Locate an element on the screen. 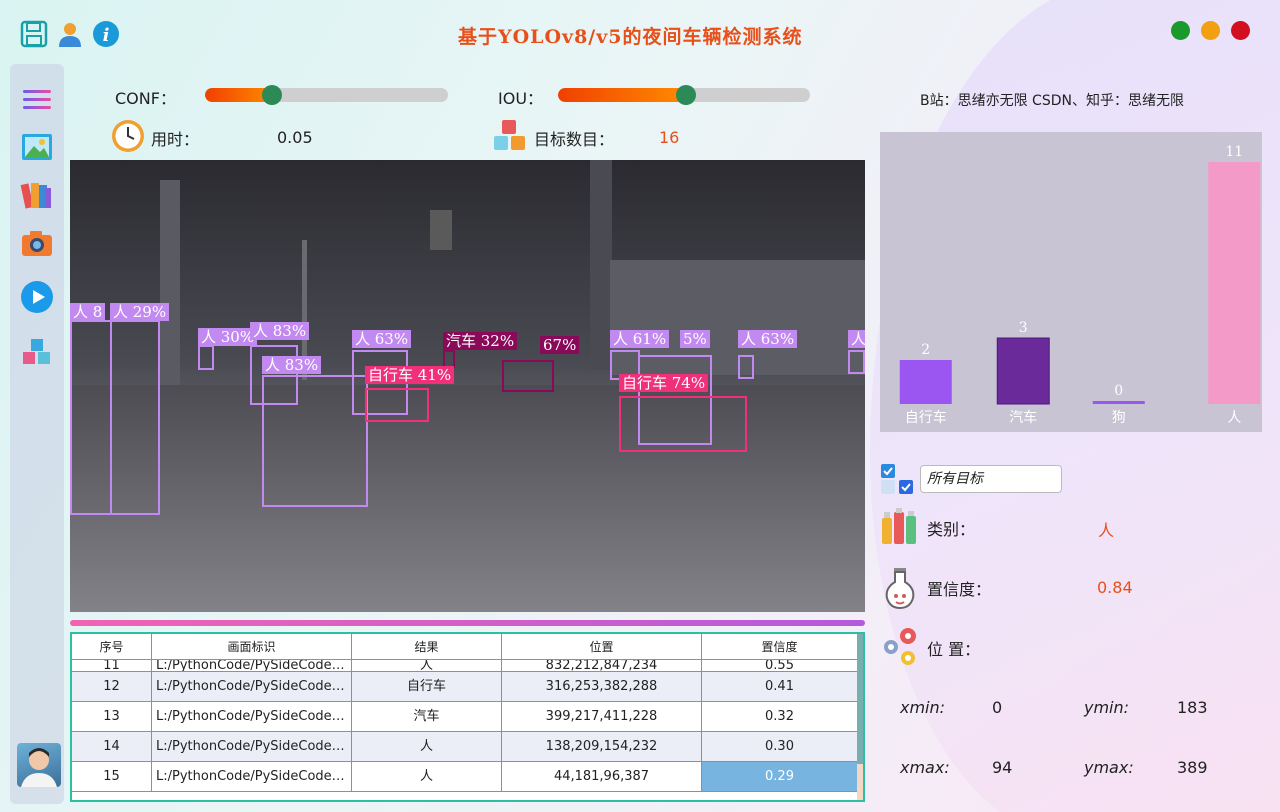 The height and width of the screenshot is (812, 1280). column-header: 画面标识 is located at coordinates (252, 646).